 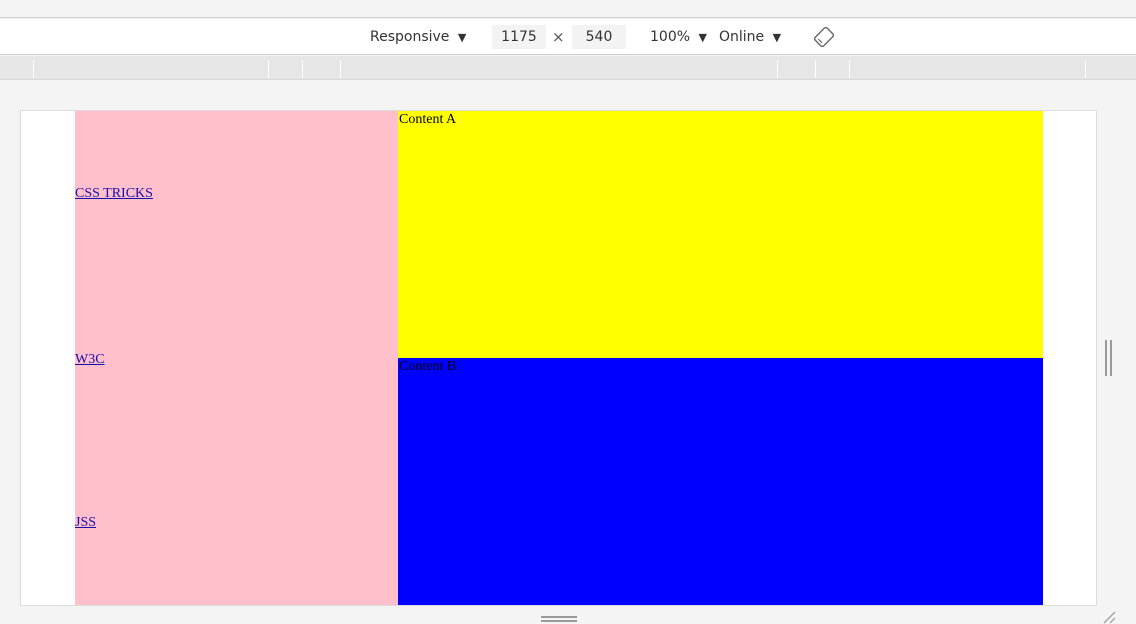 What do you see at coordinates (824, 37) in the screenshot?
I see `rotate-icon` at bounding box center [824, 37].